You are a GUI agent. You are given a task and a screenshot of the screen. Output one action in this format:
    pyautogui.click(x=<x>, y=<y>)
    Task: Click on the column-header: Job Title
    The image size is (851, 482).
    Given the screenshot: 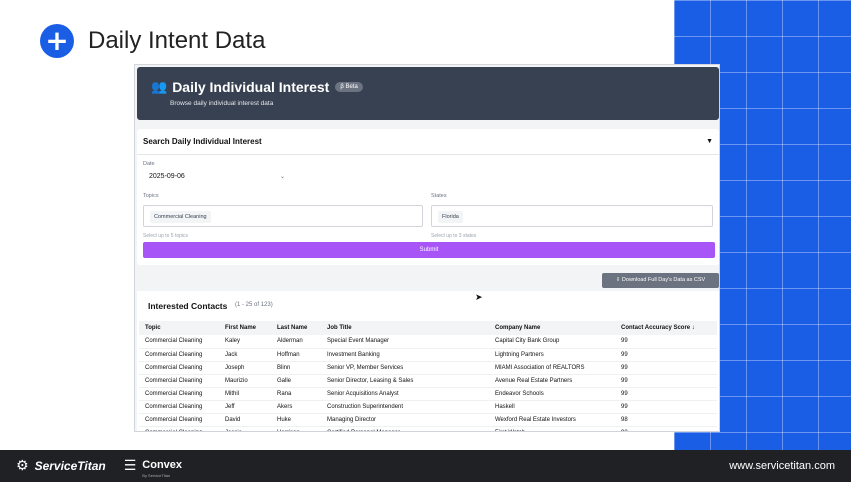 What is the action you would take?
    pyautogui.click(x=405, y=328)
    